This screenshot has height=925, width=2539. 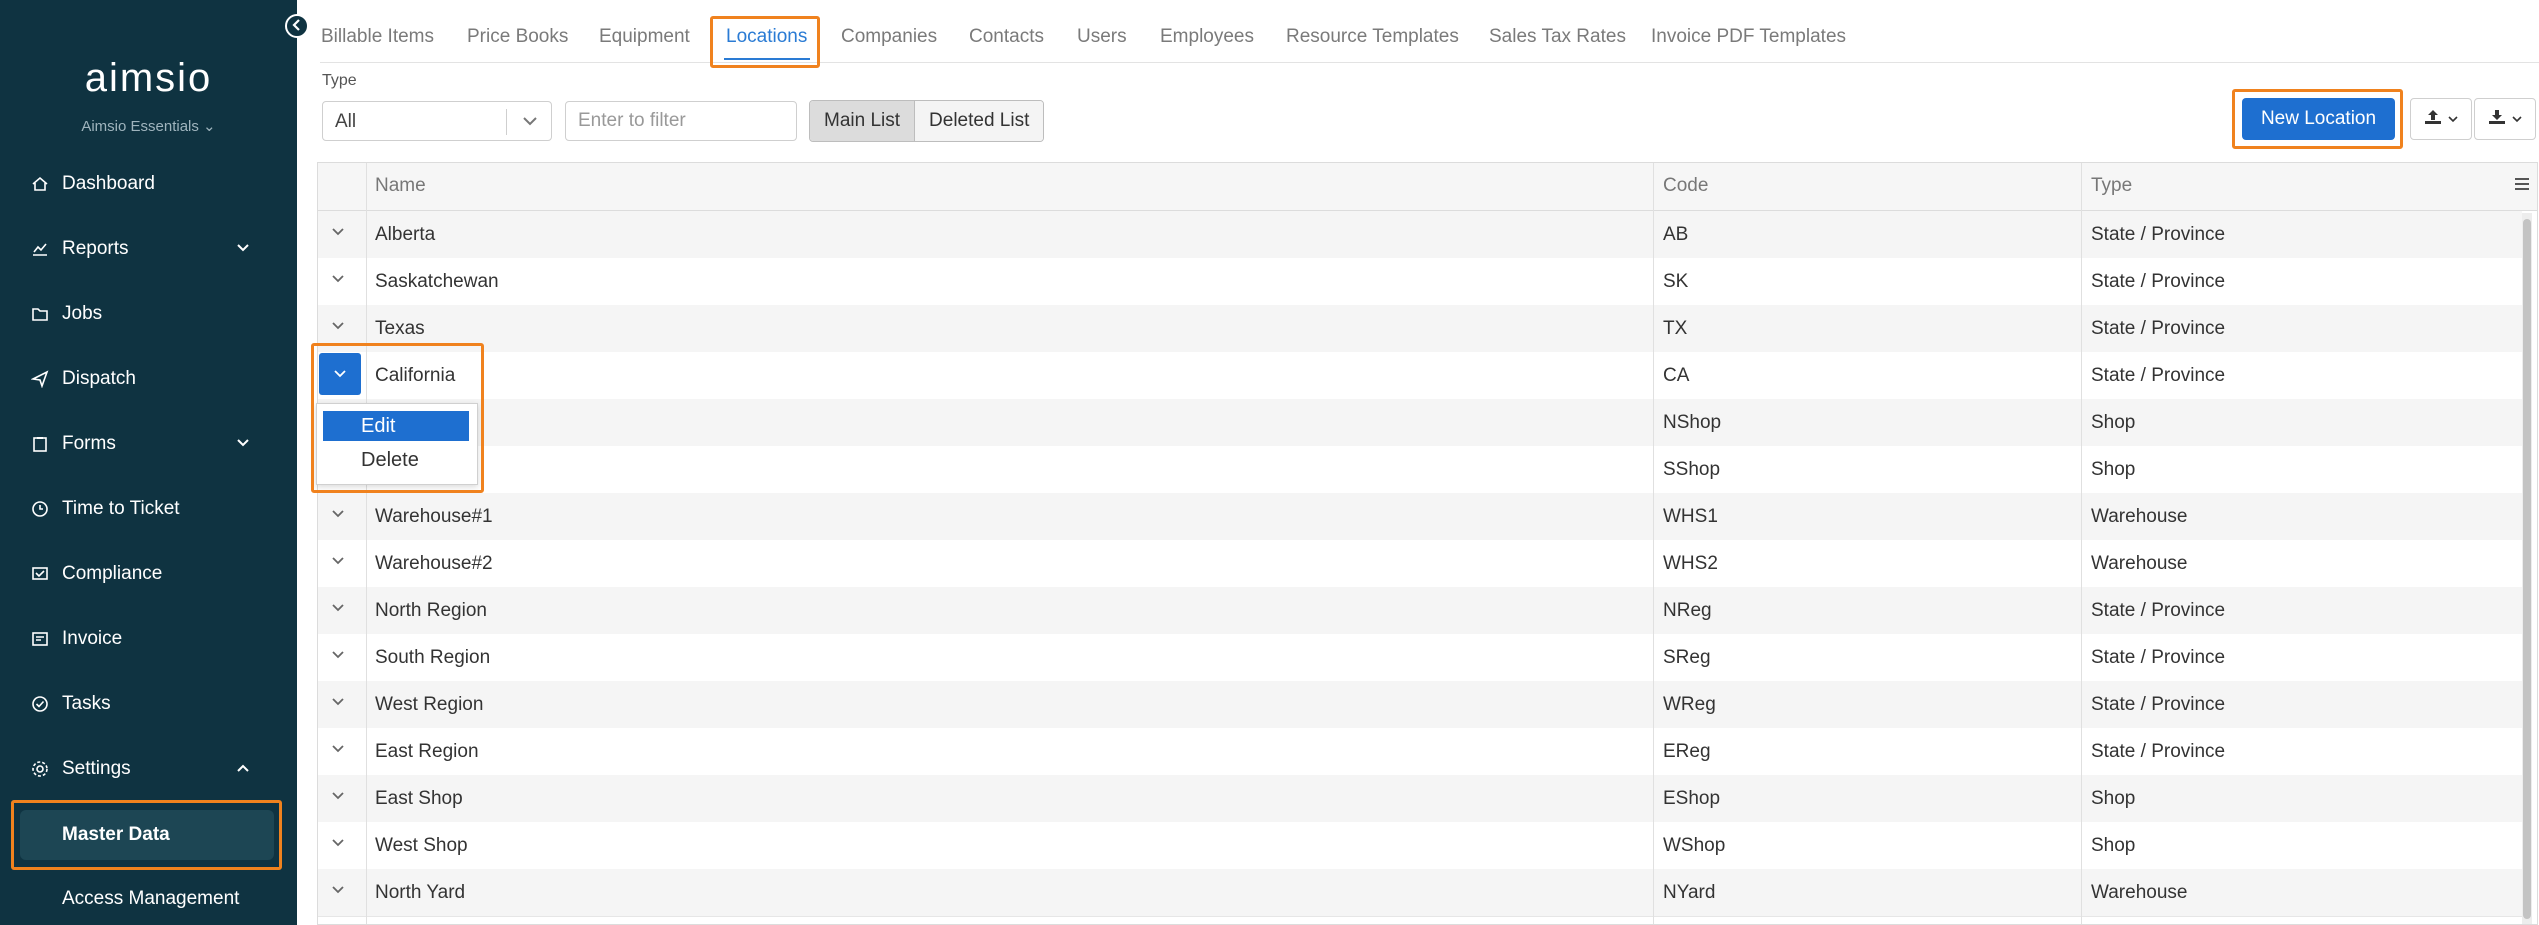 What do you see at coordinates (1420, 282) in the screenshot?
I see `table-row: Saskatchewan SK State / Province` at bounding box center [1420, 282].